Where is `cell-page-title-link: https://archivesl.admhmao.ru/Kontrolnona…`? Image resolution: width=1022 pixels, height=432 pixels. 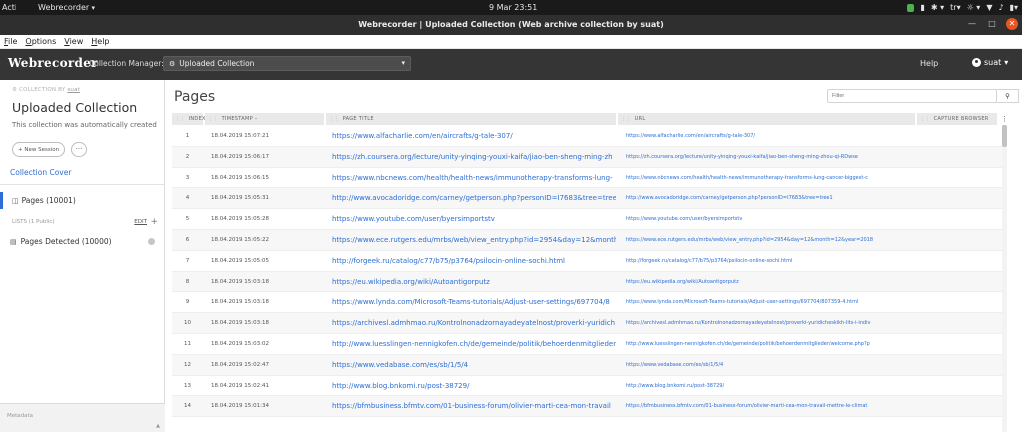 cell-page-title-link: https://archivesl.admhmao.ru/Kontrolnona… is located at coordinates (474, 323).